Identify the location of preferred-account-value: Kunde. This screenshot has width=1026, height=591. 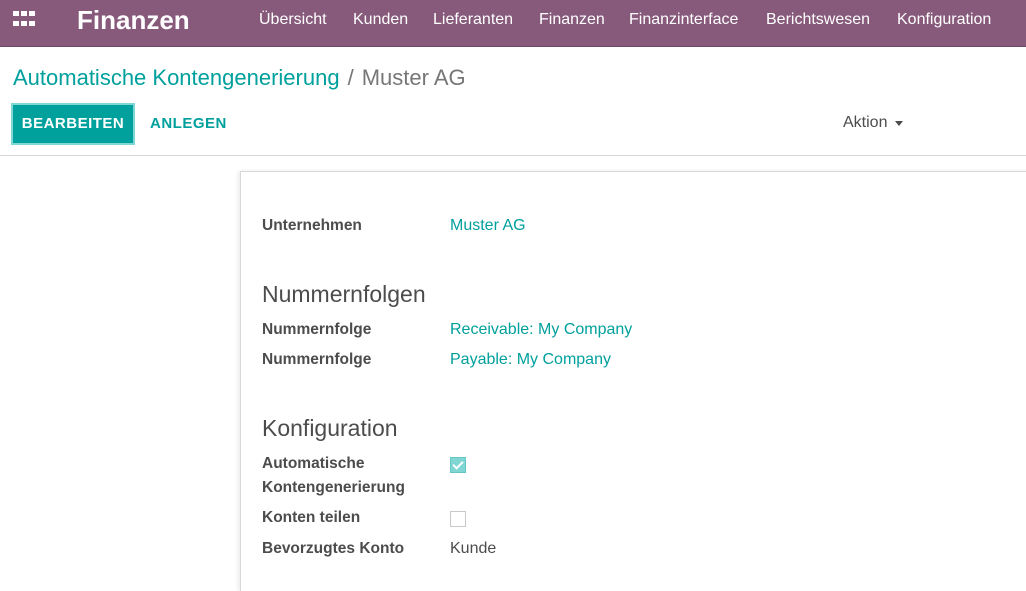
(473, 548).